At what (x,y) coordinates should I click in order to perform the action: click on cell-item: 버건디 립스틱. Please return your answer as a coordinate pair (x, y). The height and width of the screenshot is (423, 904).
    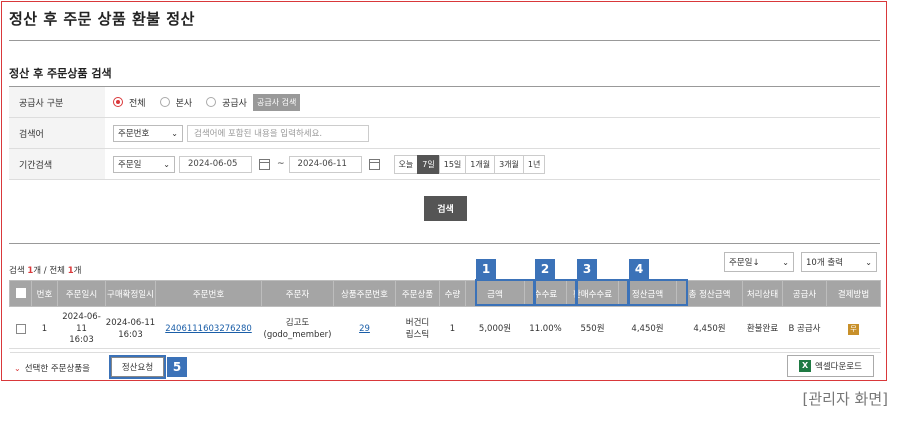
    Looking at the image, I should click on (417, 329).